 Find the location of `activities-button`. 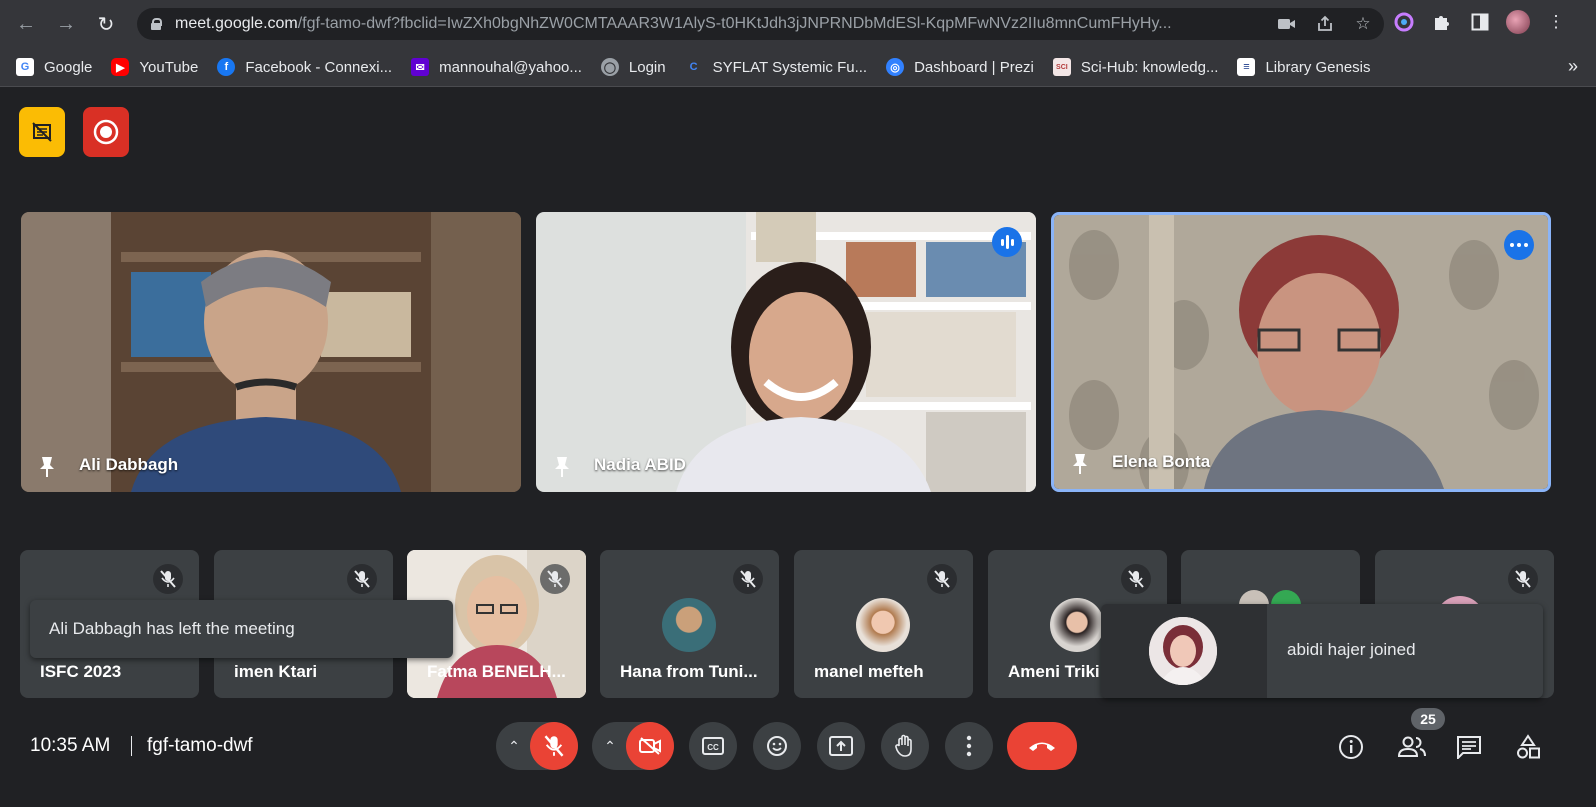

activities-button is located at coordinates (1528, 747).